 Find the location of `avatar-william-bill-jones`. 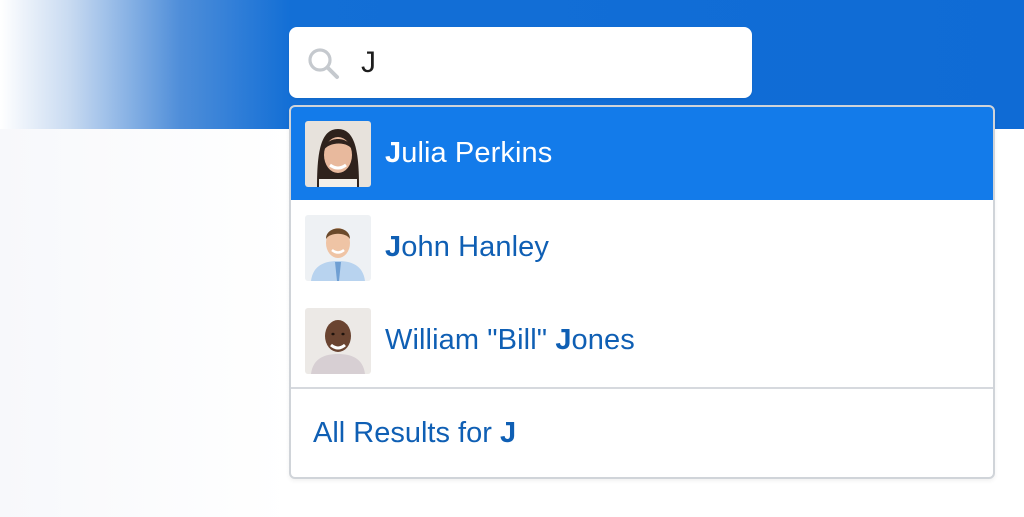

avatar-william-bill-jones is located at coordinates (338, 340).